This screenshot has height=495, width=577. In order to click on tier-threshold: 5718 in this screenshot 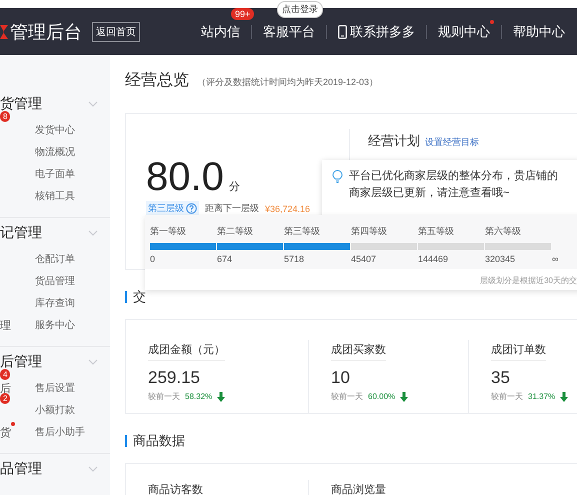, I will do `click(295, 259)`.